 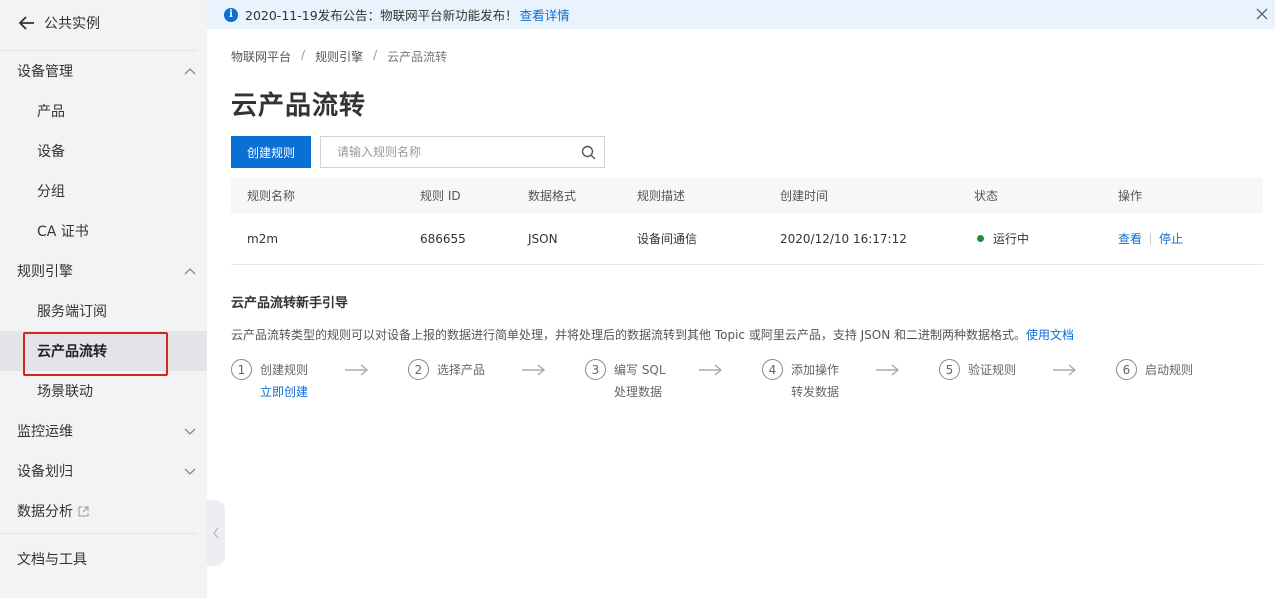 I want to click on step-label: 启动规则, so click(x=1169, y=370).